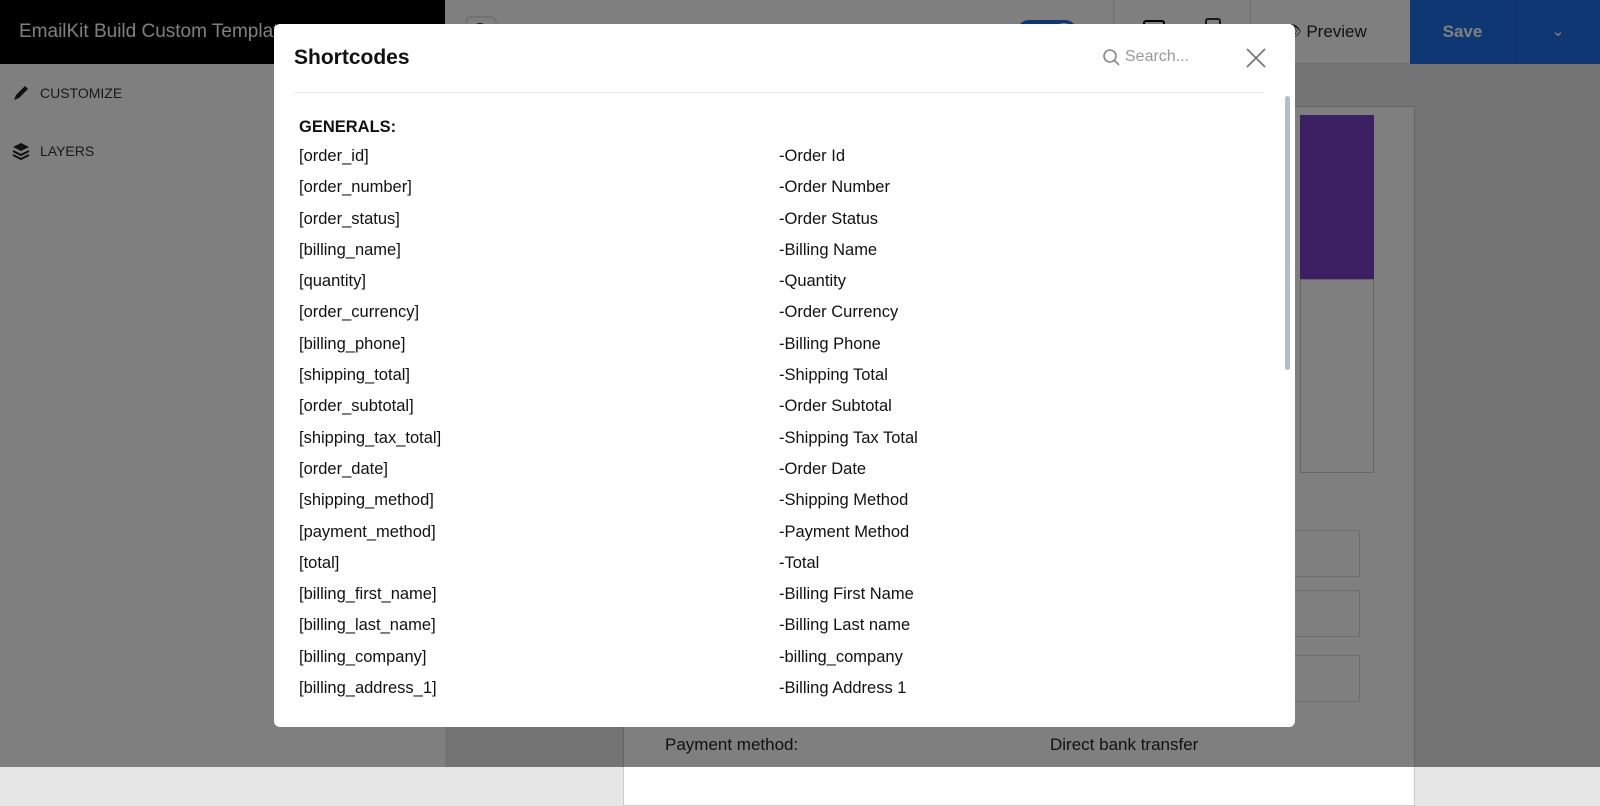  What do you see at coordinates (846, 594) in the screenshot?
I see `shortcode-description: -Billing First Name` at bounding box center [846, 594].